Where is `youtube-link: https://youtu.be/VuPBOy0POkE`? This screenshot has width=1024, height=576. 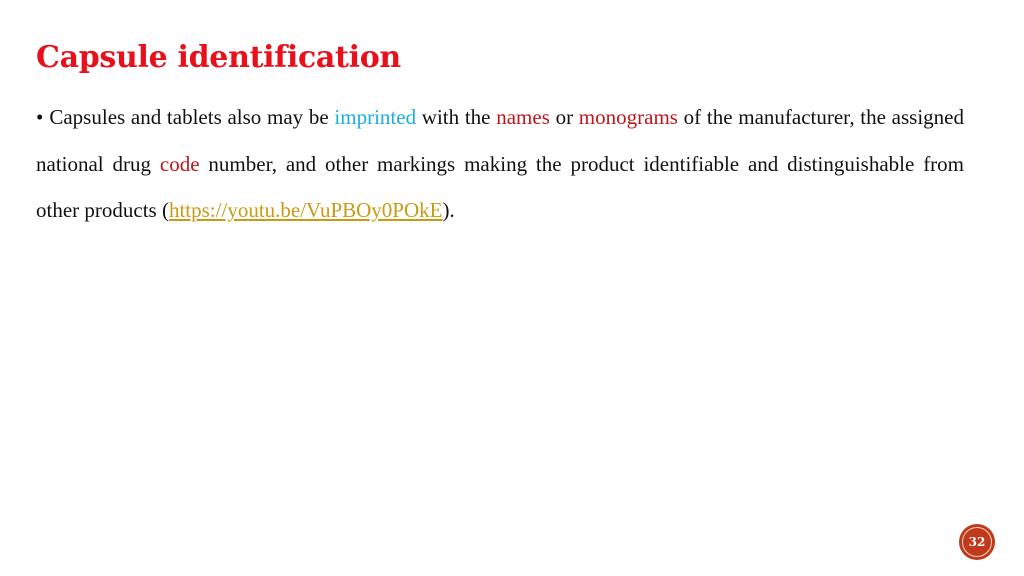 youtube-link: https://youtu.be/VuPBOy0POkE is located at coordinates (306, 210).